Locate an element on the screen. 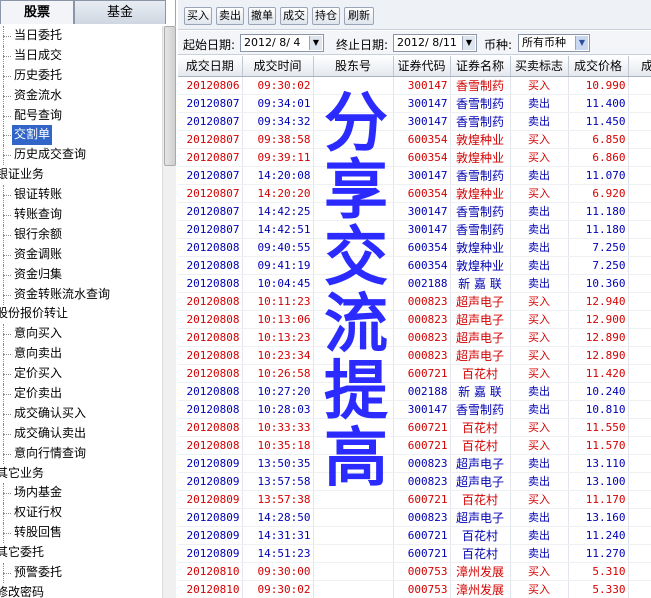 This screenshot has height=598, width=651. cell-code: 000823 is located at coordinates (422, 463).